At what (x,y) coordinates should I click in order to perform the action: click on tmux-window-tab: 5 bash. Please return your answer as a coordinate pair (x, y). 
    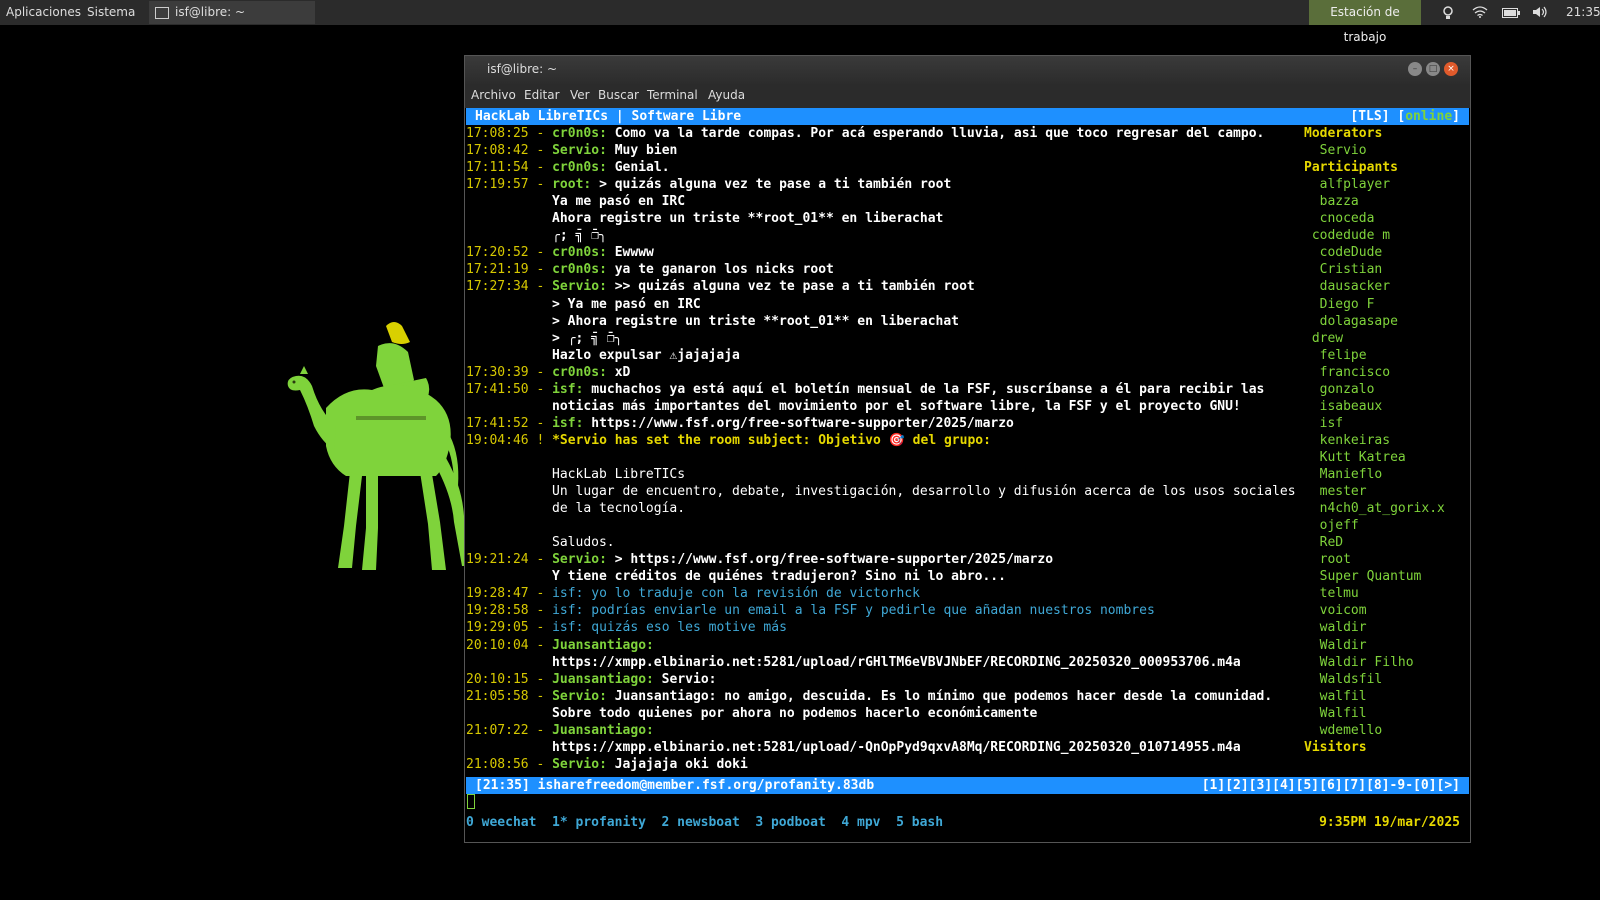
    Looking at the image, I should click on (919, 822).